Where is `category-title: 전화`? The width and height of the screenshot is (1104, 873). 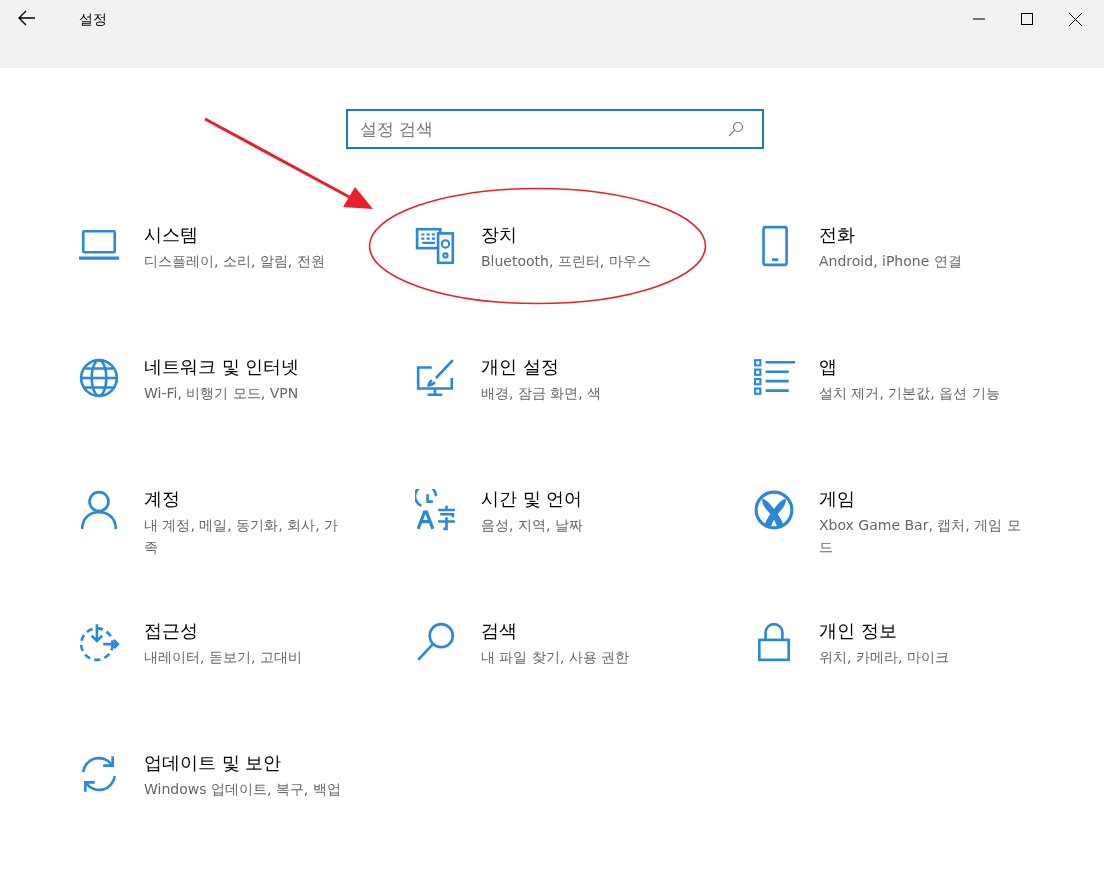 category-title: 전화 is located at coordinates (922, 235).